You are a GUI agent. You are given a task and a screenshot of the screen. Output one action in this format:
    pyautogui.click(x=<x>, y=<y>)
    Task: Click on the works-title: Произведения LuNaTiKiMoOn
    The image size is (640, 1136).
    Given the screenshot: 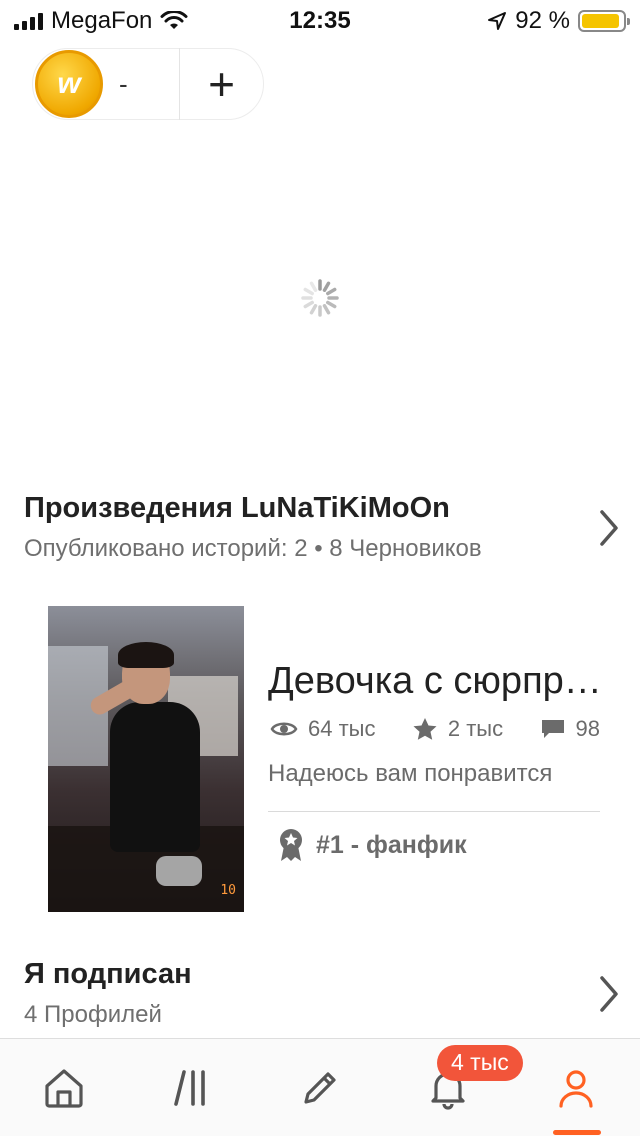 What is the action you would take?
    pyautogui.click(x=237, y=508)
    